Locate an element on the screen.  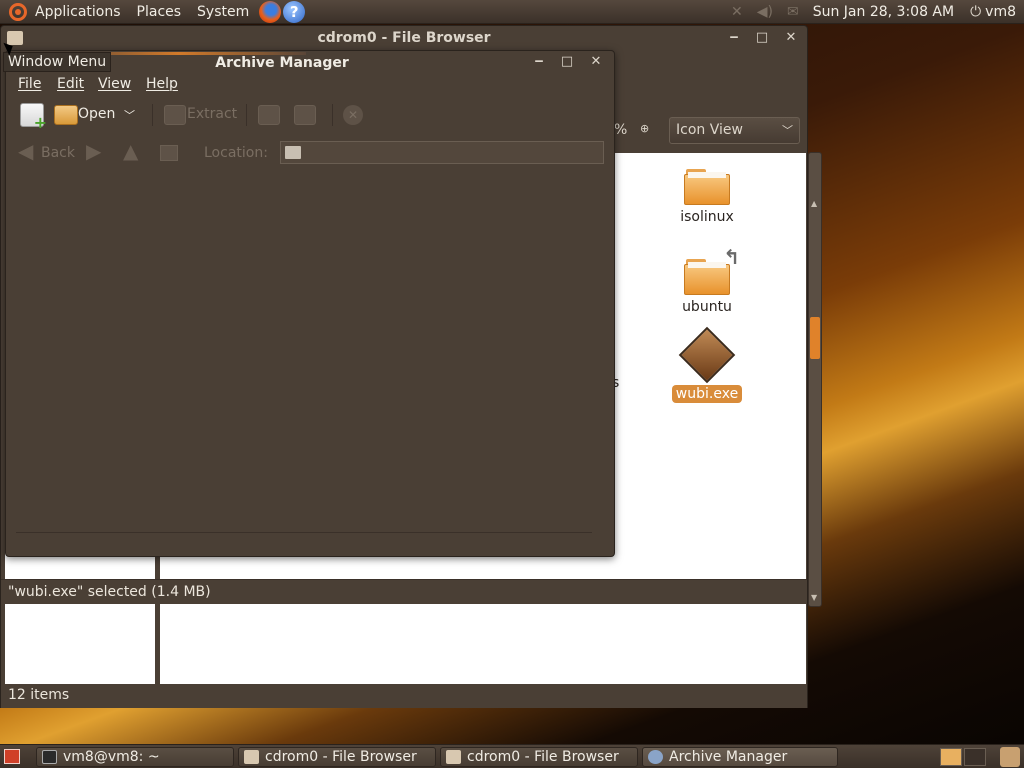
file-name-selected: wubi.exe is located at coordinates (707, 394).